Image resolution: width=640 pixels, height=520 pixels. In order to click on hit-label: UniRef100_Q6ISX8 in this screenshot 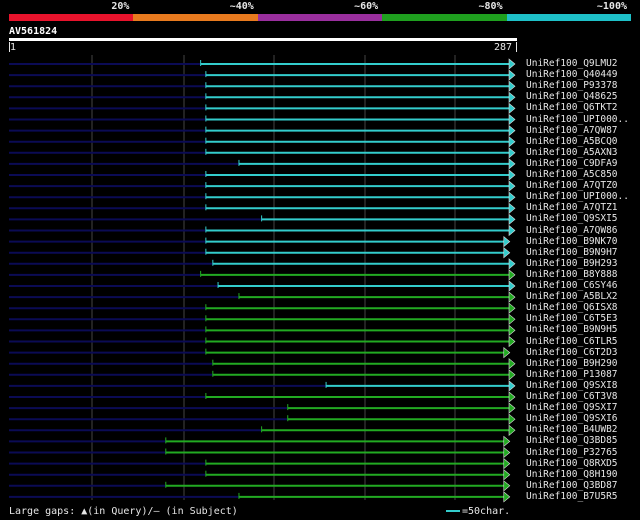, I will do `click(572, 307)`.